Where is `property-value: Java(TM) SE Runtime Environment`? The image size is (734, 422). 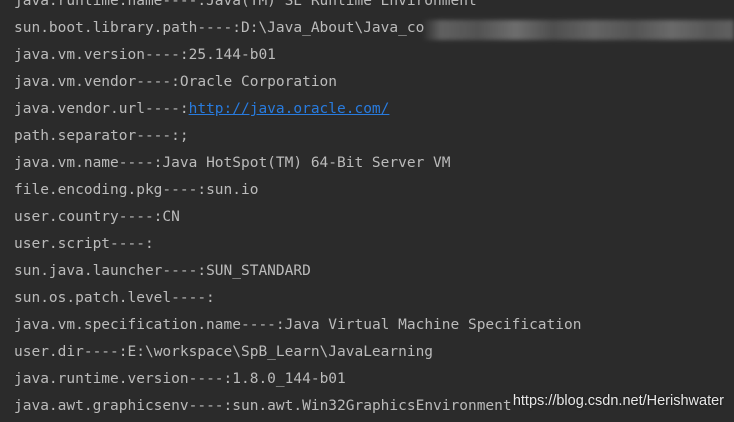 property-value: Java(TM) SE Runtime Environment is located at coordinates (341, 4).